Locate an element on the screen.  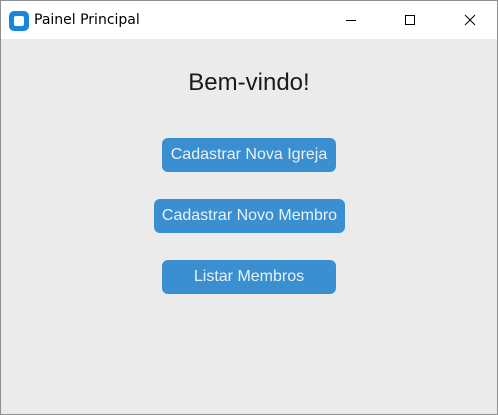
close-button is located at coordinates (470, 20).